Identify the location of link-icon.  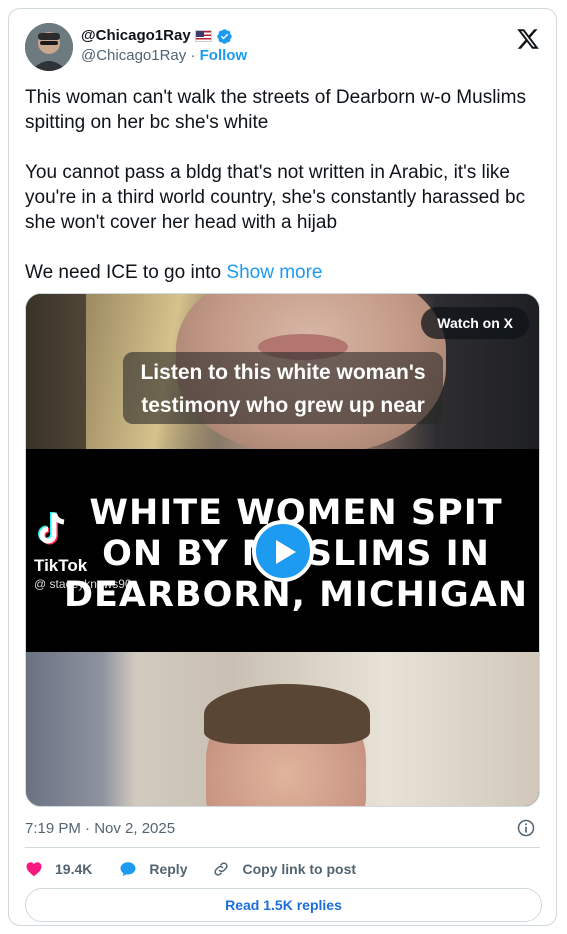
(221, 869).